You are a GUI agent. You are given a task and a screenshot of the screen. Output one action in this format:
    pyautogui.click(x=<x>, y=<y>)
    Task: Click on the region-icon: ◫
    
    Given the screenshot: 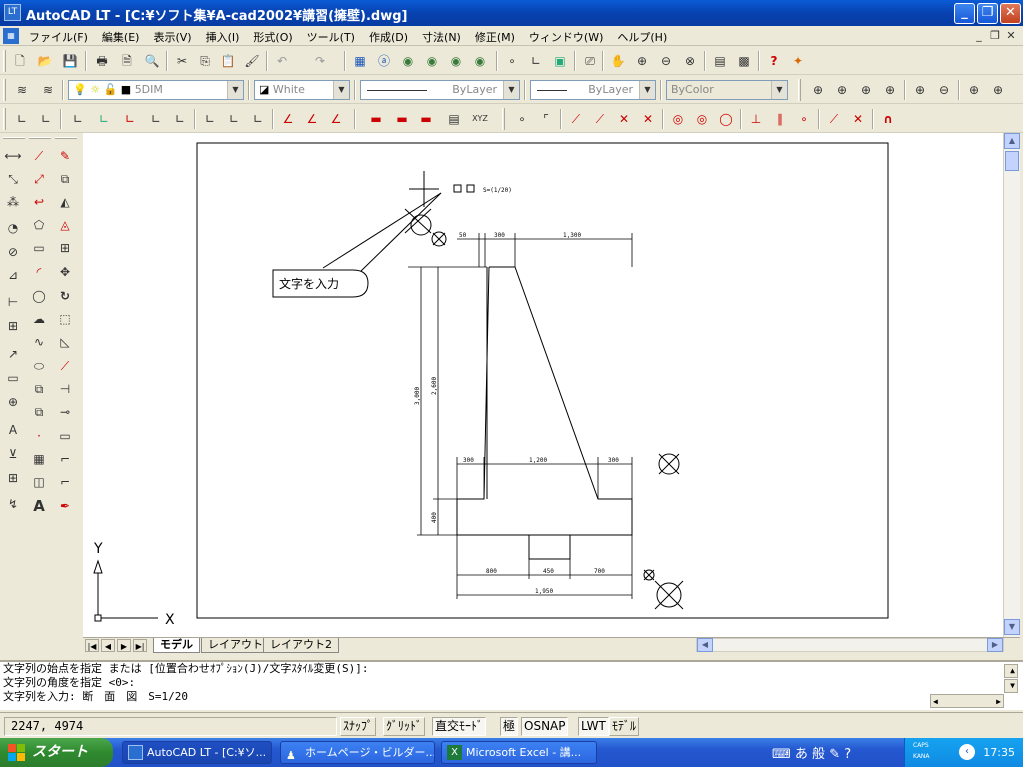 What is the action you would take?
    pyautogui.click(x=39, y=482)
    